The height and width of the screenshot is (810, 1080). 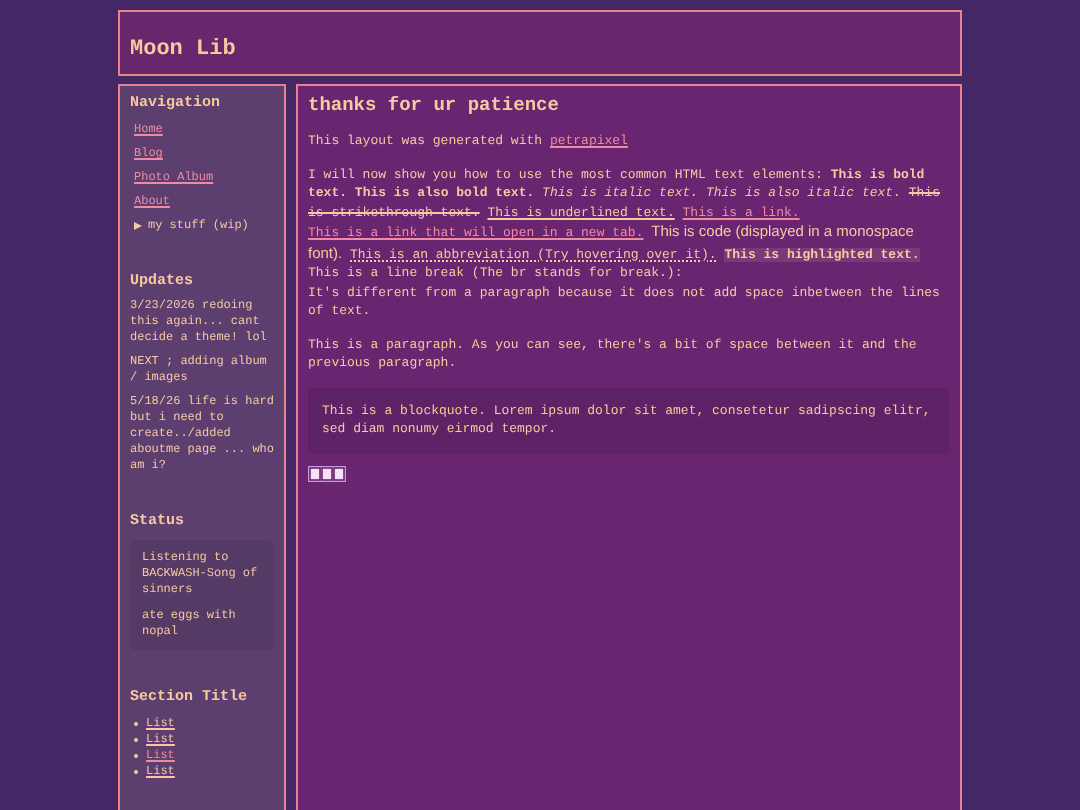 I want to click on disclosure-icon, so click(x=138, y=226).